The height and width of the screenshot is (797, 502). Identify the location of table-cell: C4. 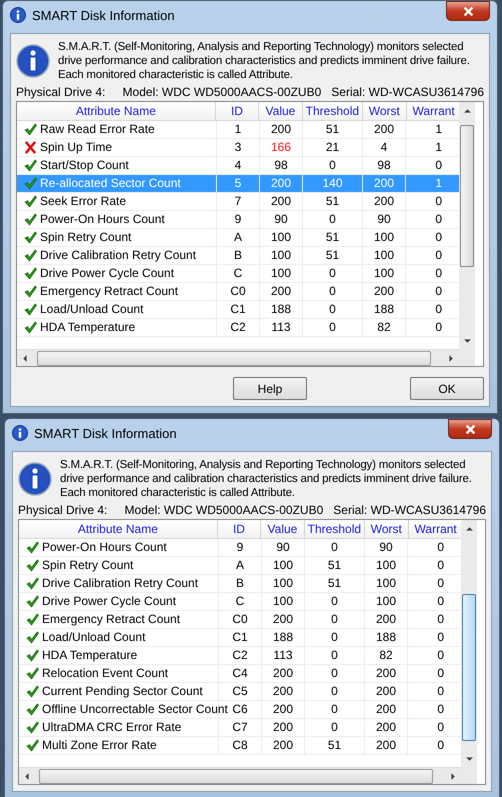
(240, 673).